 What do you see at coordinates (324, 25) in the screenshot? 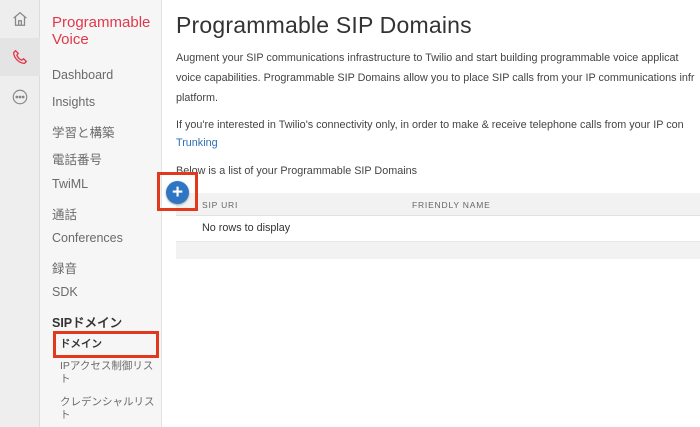
I see `page-title: Programmable SIP Domains` at bounding box center [324, 25].